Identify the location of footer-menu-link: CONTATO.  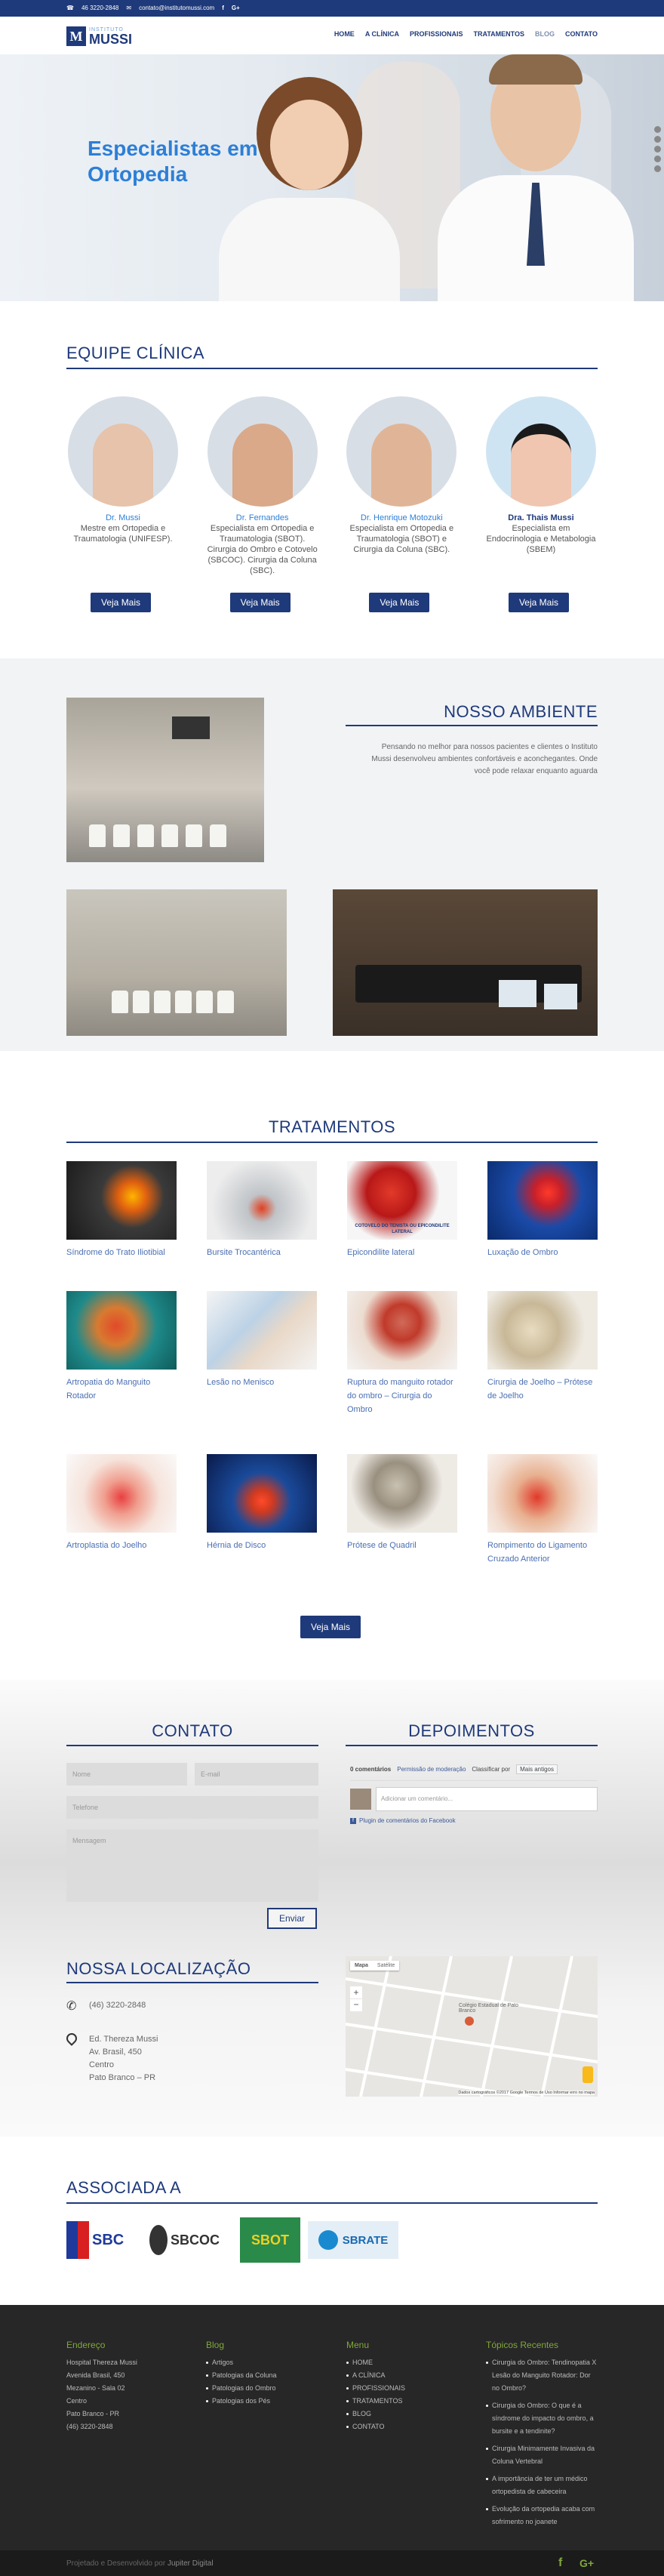
(403, 2426).